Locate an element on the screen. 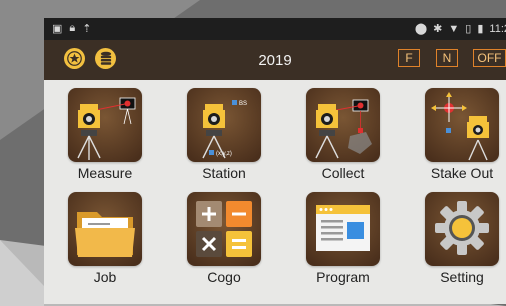 Image resolution: width=506 pixels, height=306 pixels. app-station: BS (x,y,z) Station is located at coordinates (220, 135).